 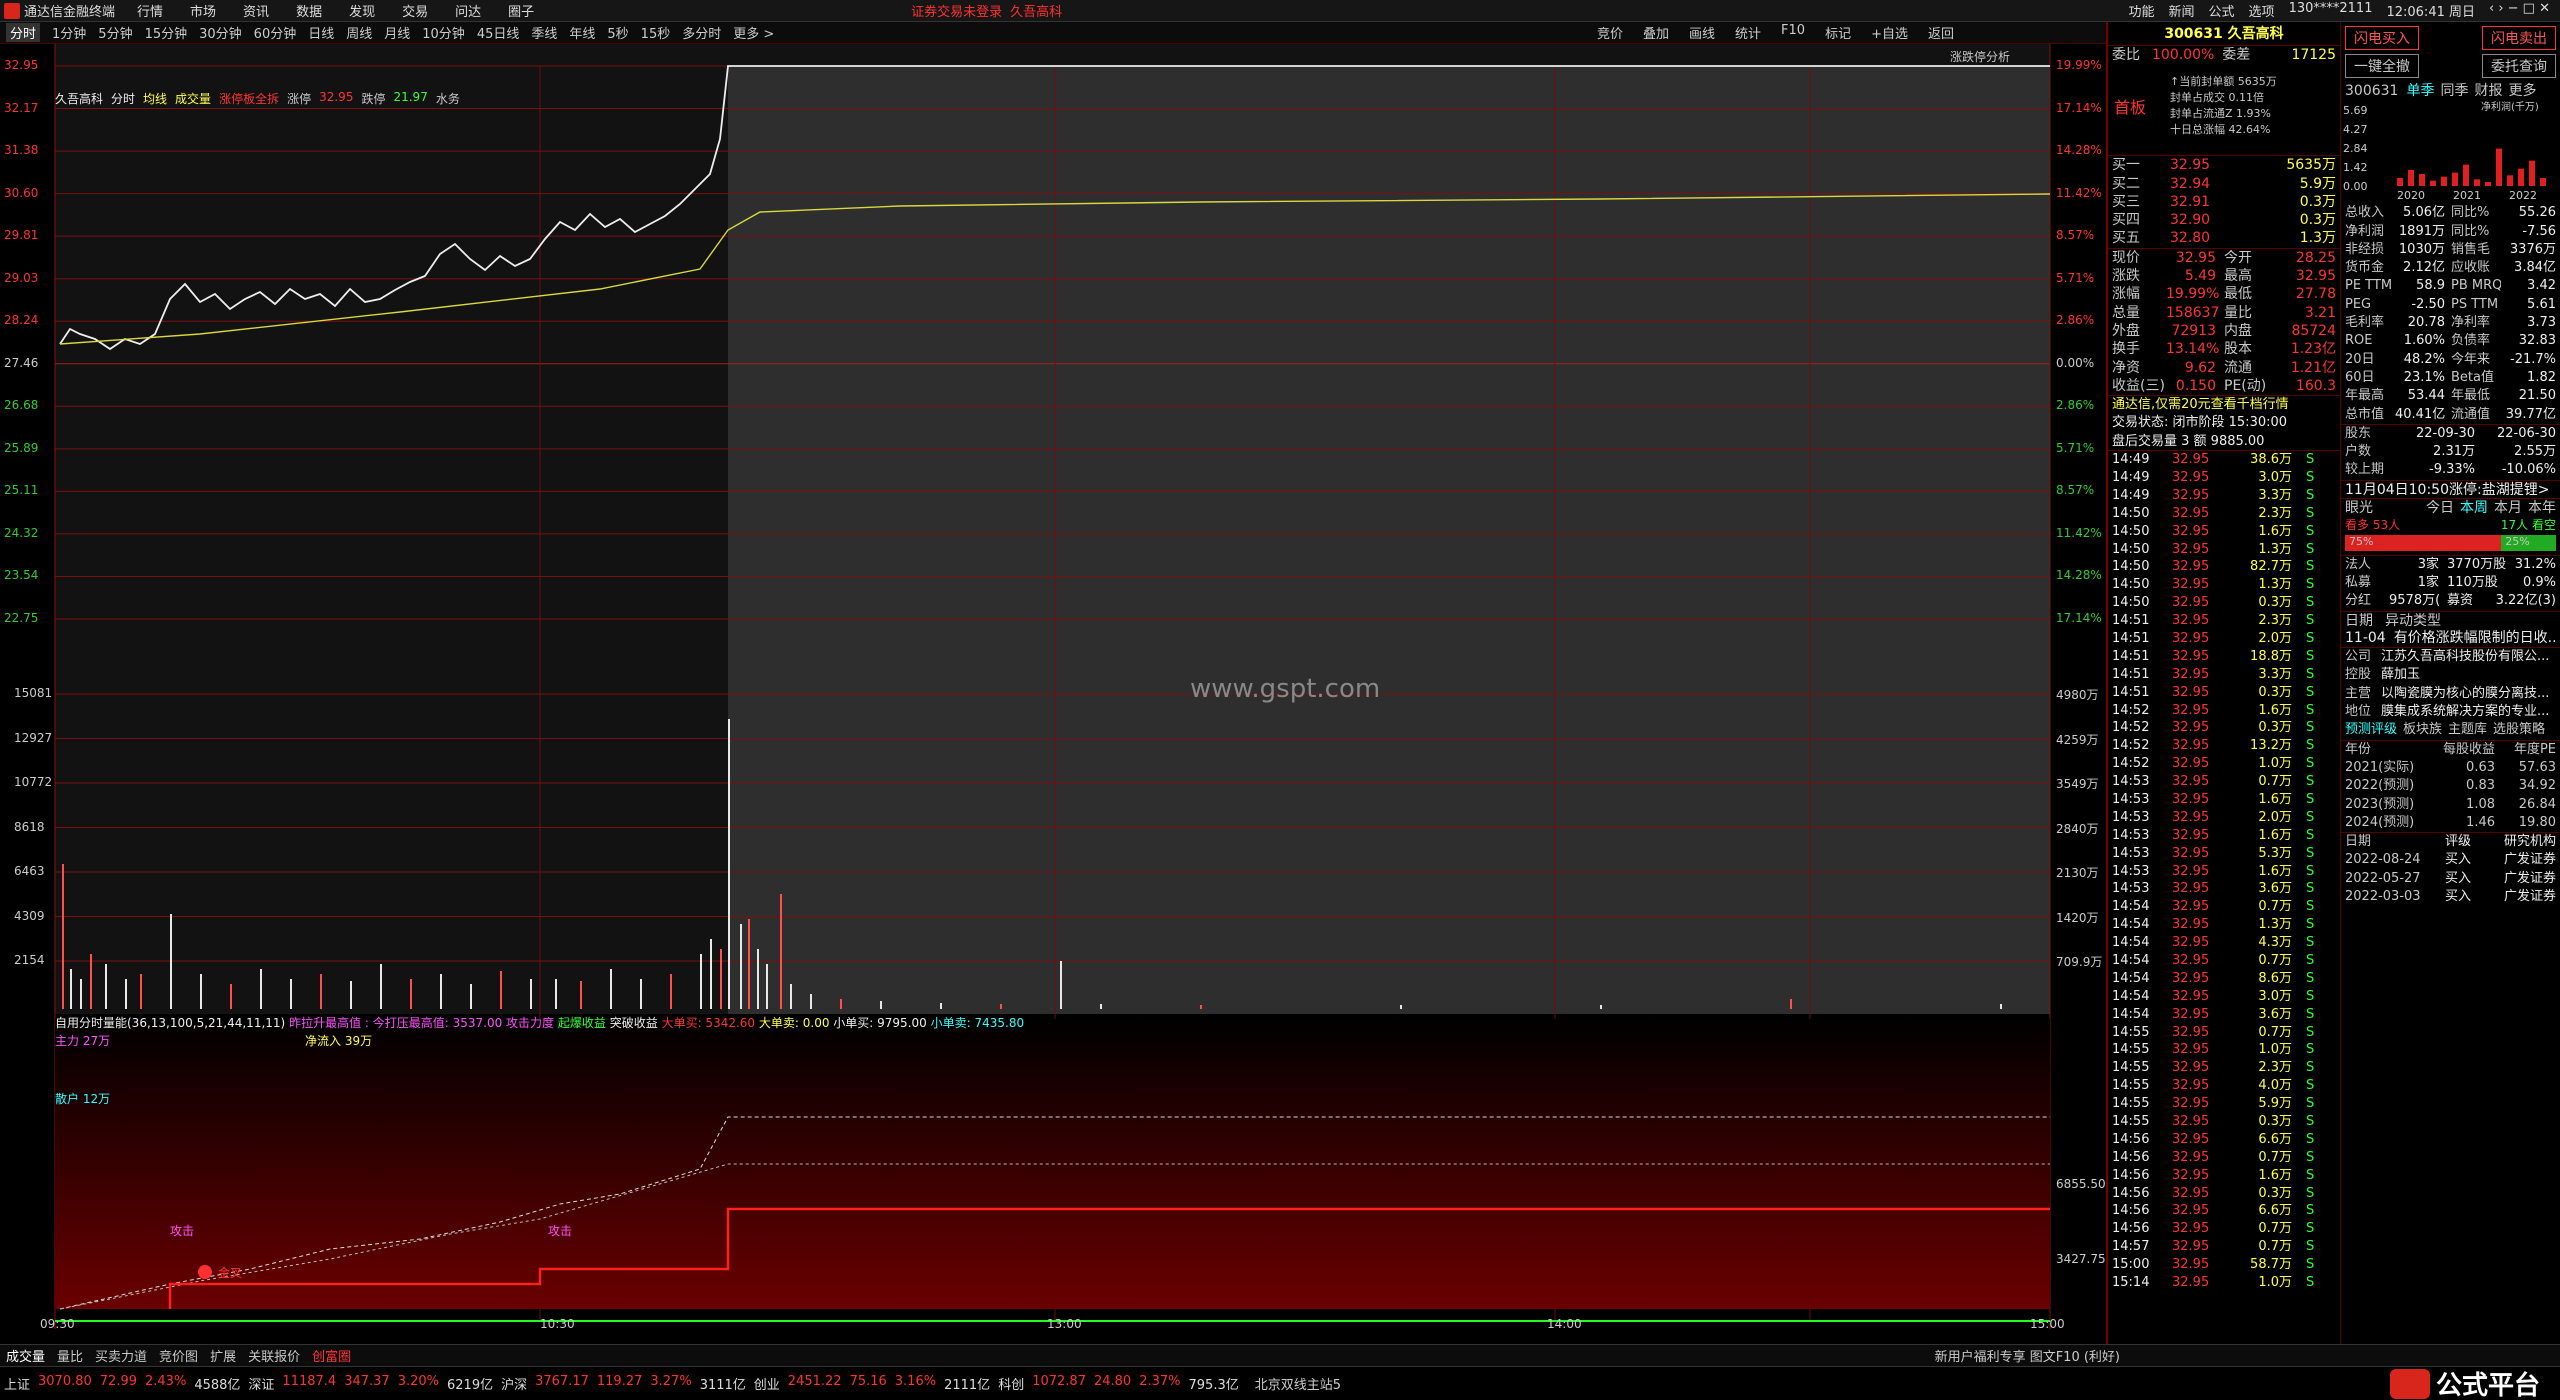 I want to click on server-name: 北京双线主站5, so click(x=1298, y=1383).